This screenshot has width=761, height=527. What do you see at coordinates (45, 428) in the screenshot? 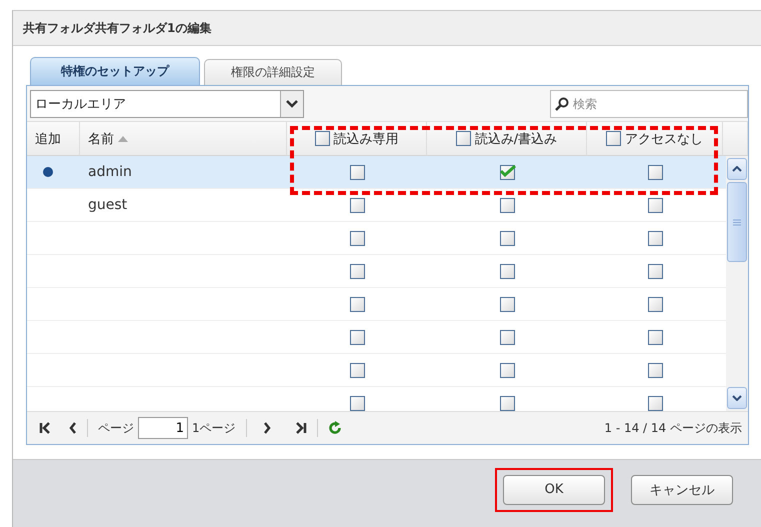
I see `first-page-button` at bounding box center [45, 428].